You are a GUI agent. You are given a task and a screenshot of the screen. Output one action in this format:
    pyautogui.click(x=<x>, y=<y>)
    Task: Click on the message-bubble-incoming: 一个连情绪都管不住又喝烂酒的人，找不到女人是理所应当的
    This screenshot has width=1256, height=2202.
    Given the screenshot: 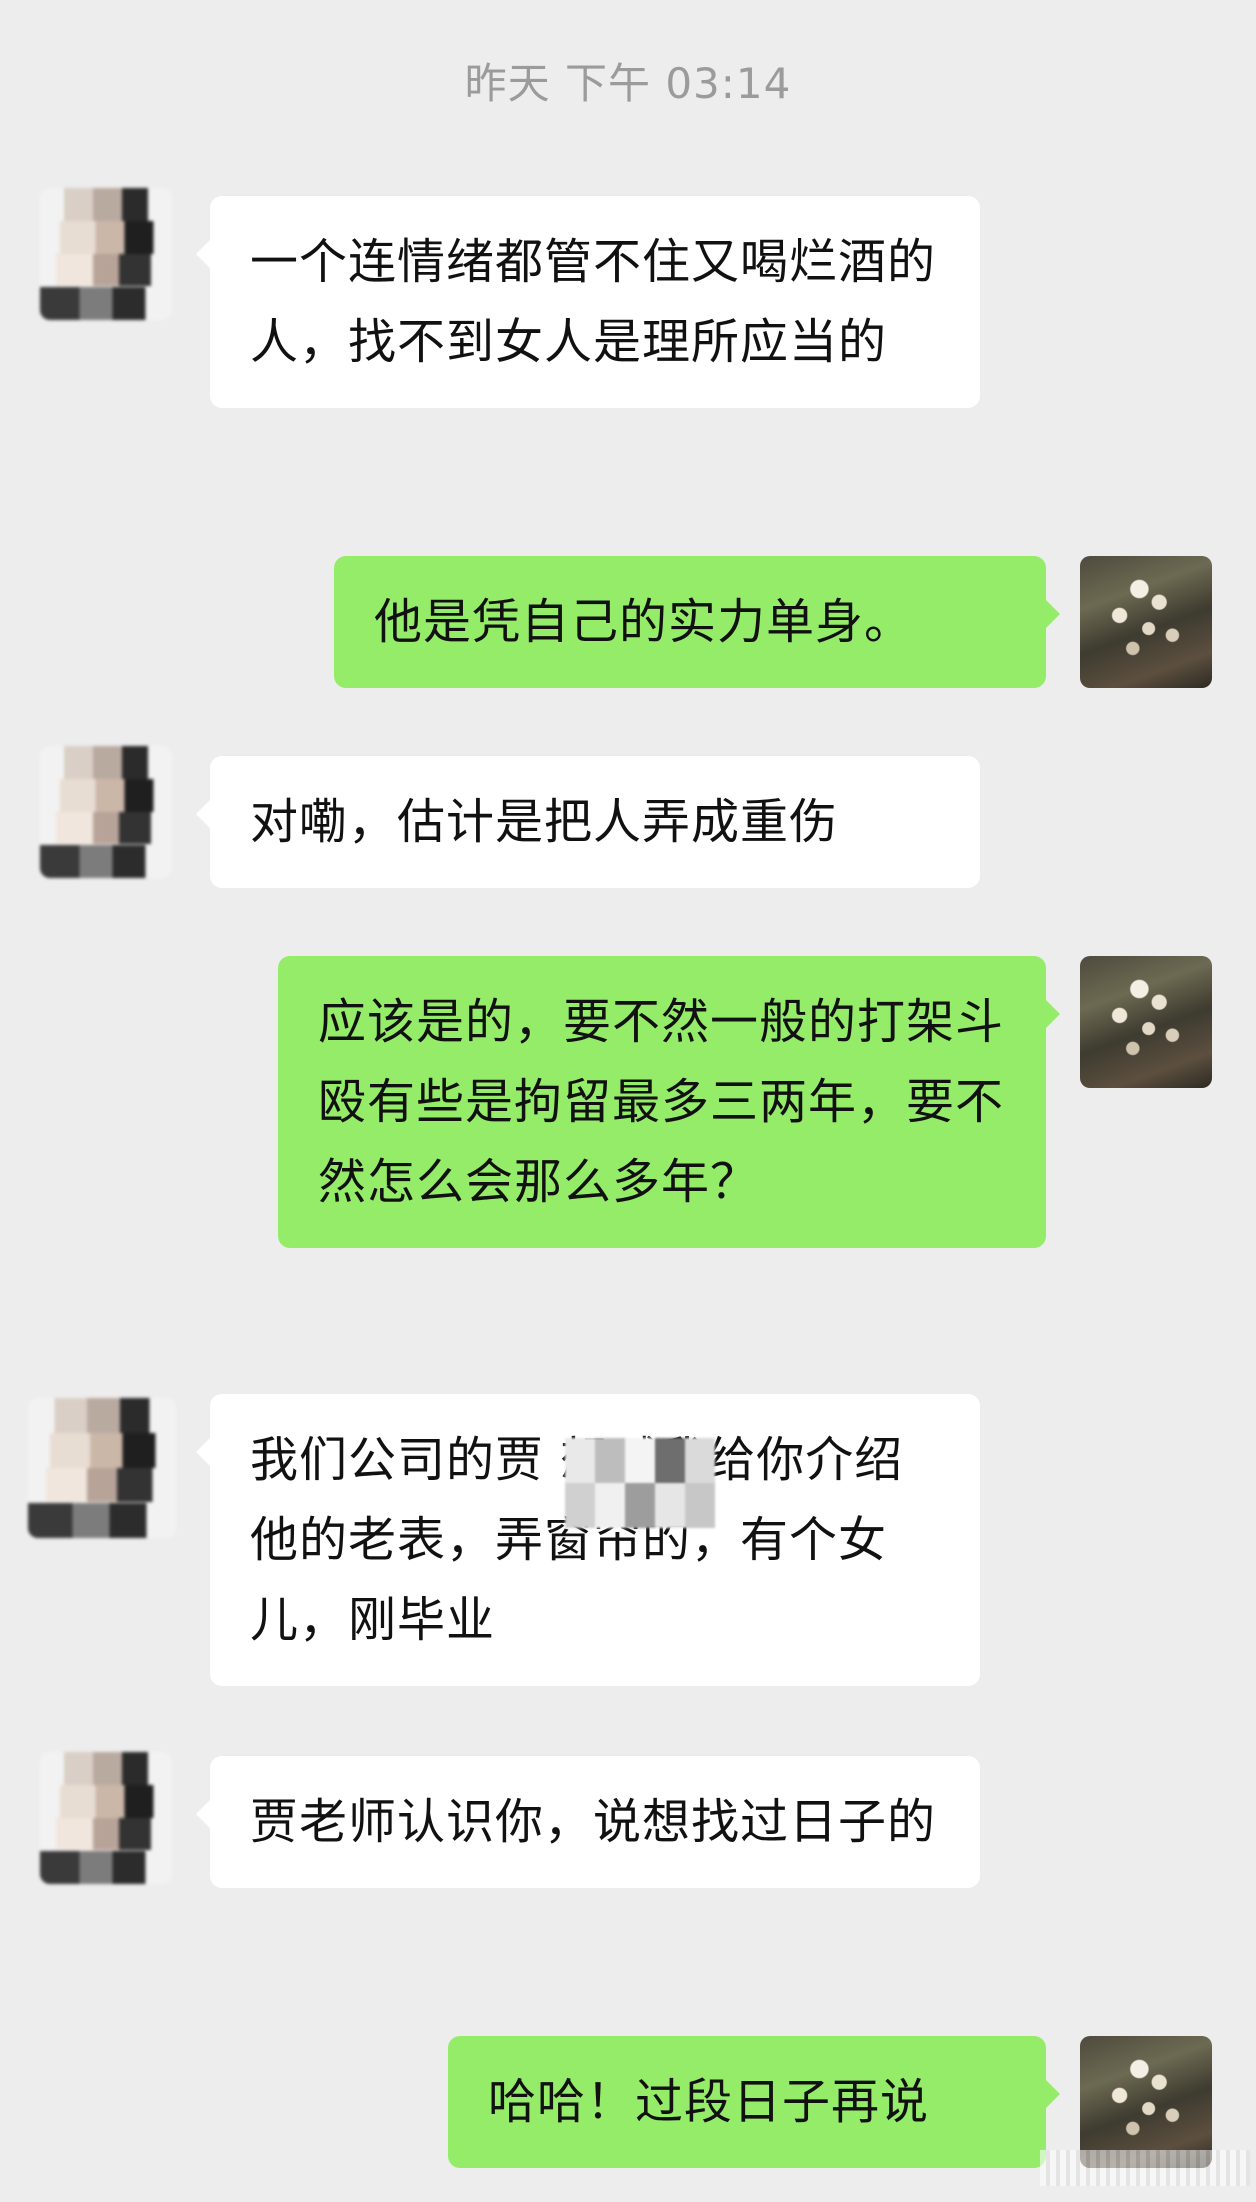 What is the action you would take?
    pyautogui.click(x=588, y=302)
    